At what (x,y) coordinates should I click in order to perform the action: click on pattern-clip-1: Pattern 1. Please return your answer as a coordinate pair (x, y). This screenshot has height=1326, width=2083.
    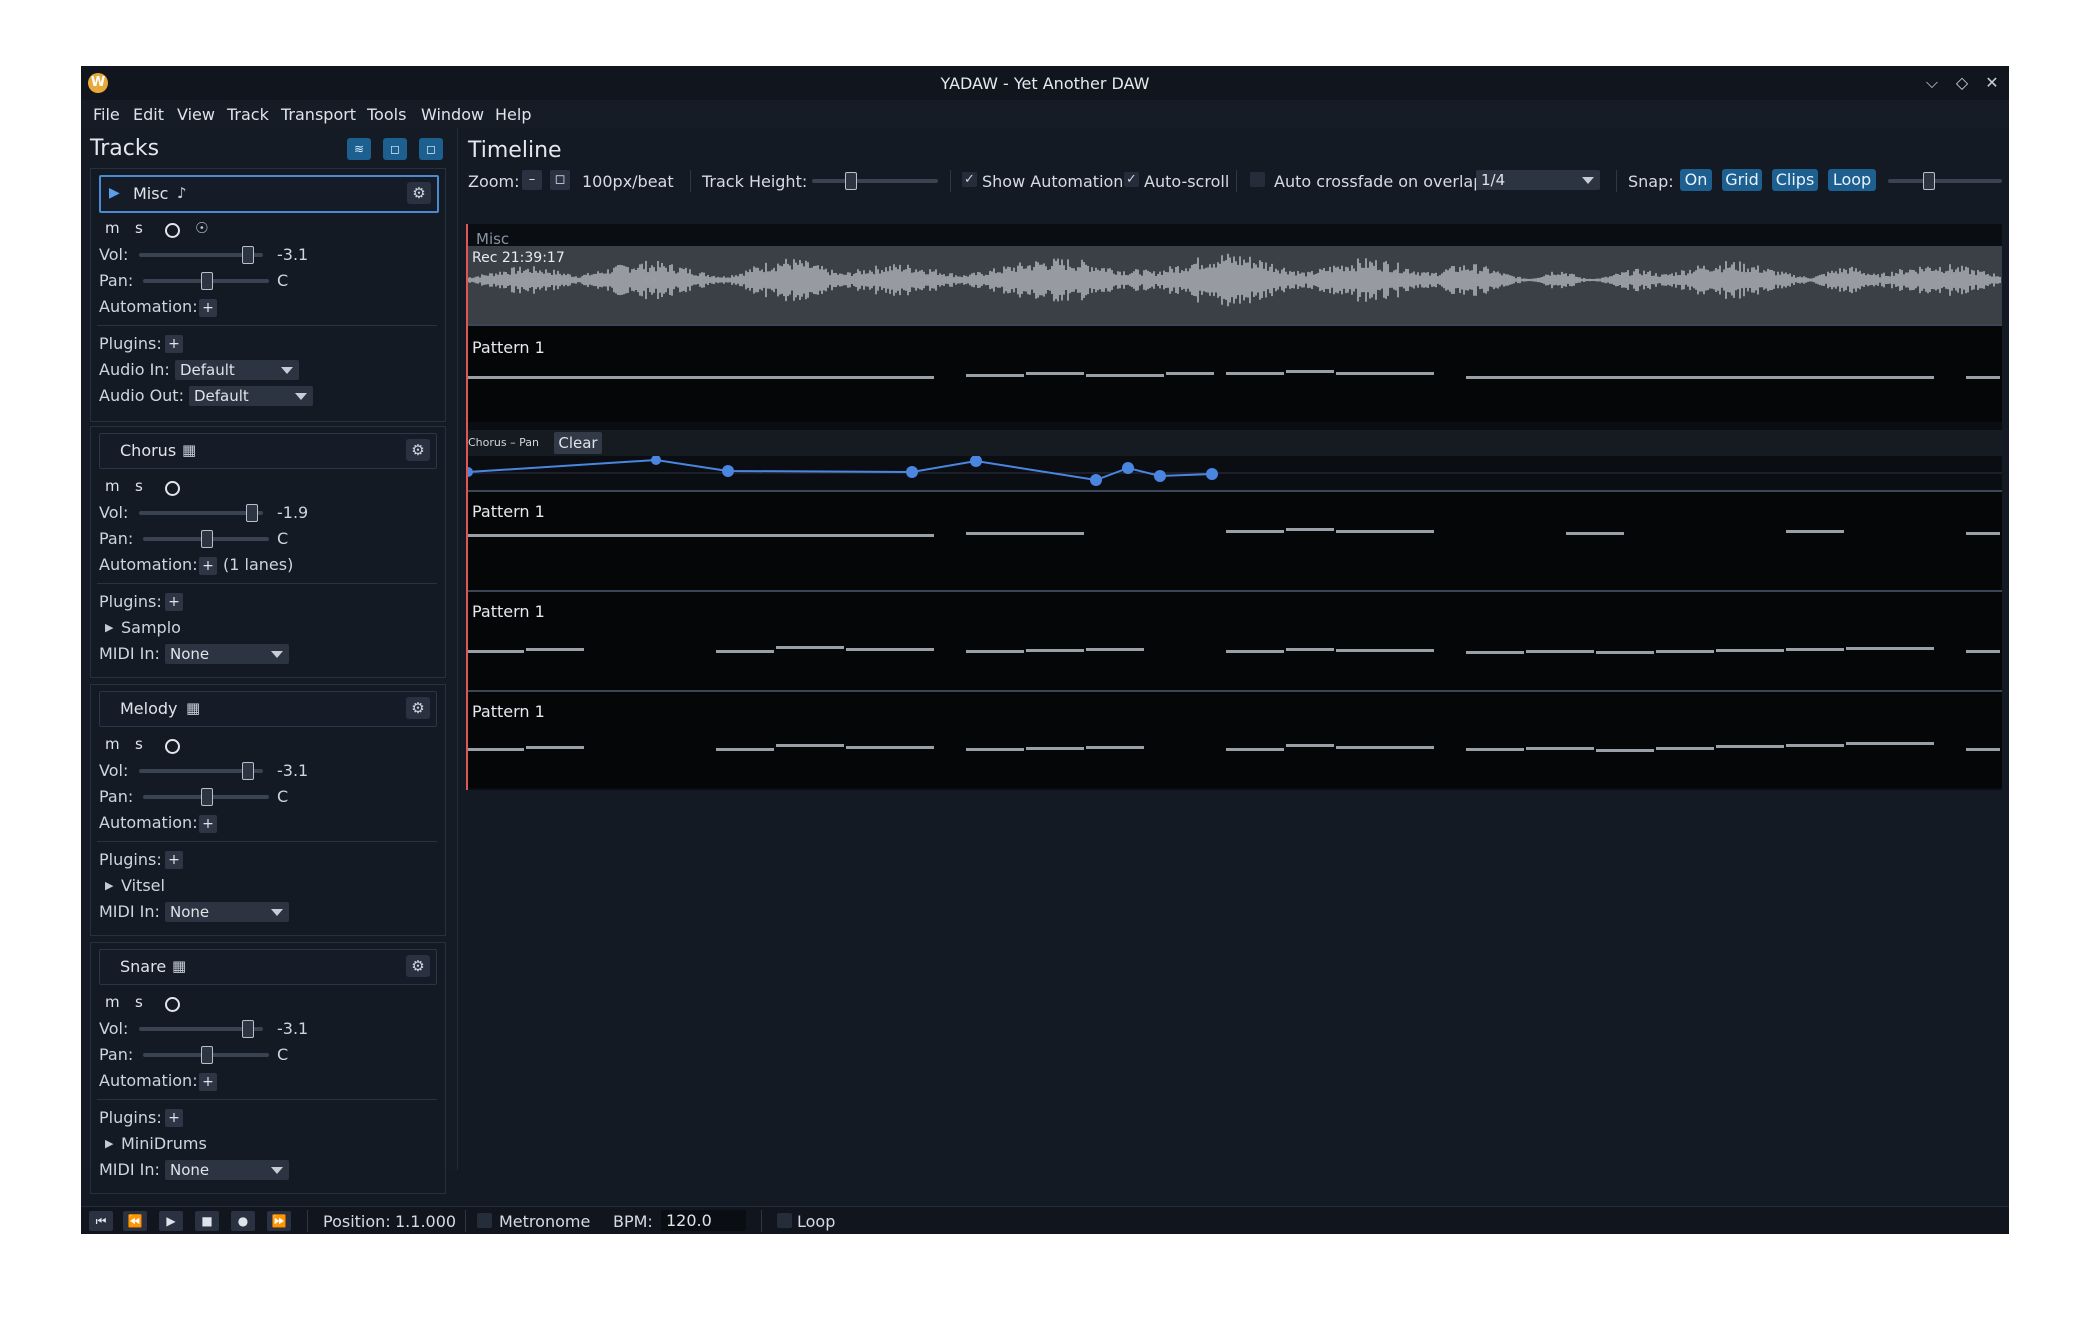
    Looking at the image, I should click on (1234, 374).